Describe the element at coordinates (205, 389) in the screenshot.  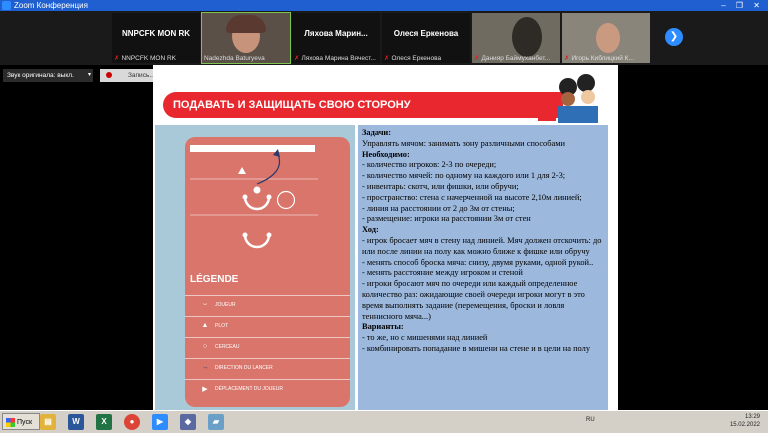
I see `play-arrow-icon: ▶` at that location.